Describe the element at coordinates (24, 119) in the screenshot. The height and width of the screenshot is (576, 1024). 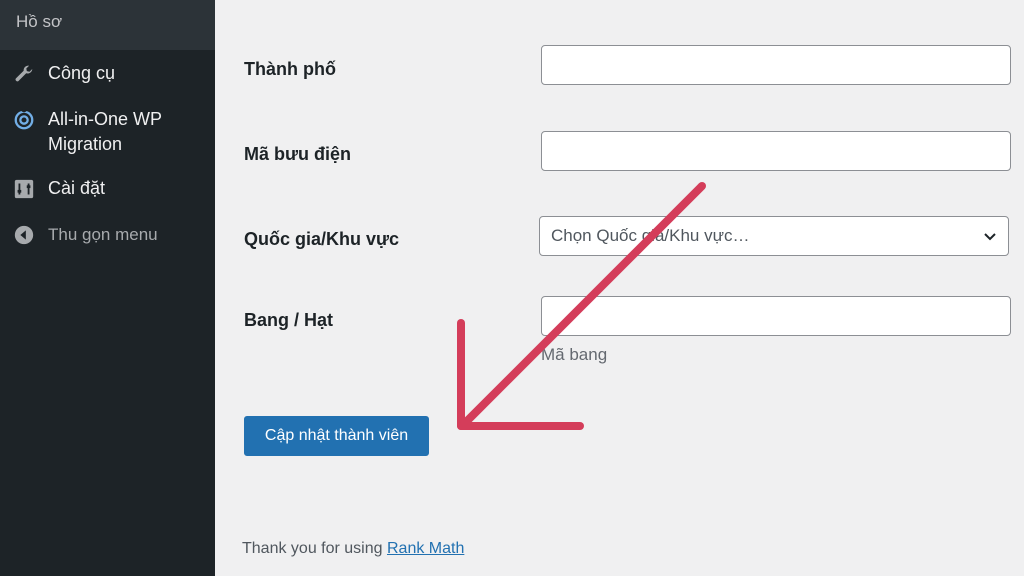
I see `migration-icon` at that location.